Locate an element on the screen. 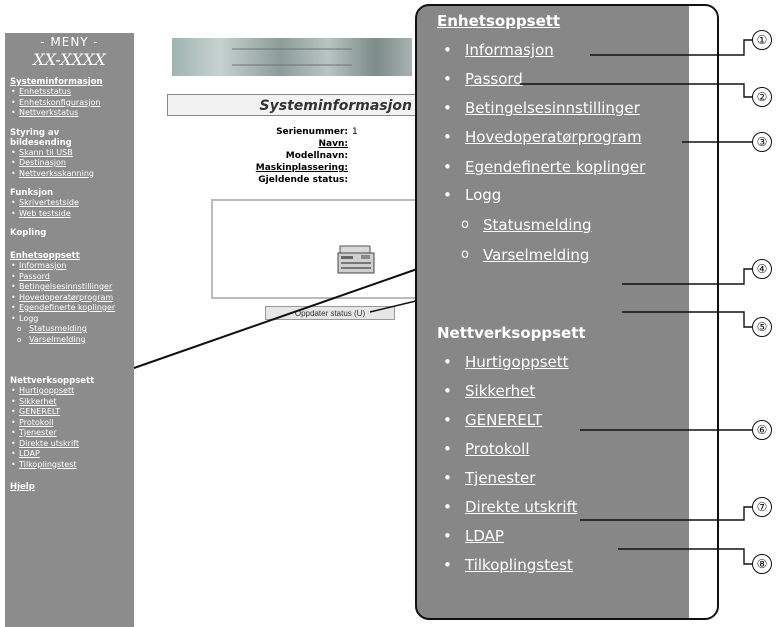 The image size is (783, 627). sidebar-item-enhetsstatus: Enhetsstatus is located at coordinates (69, 92).